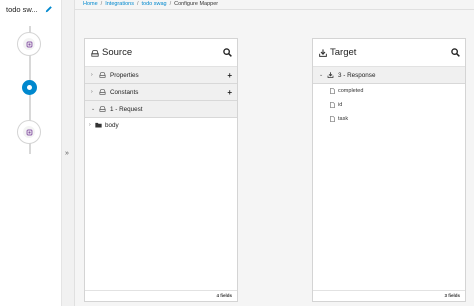  I want to click on source-row-label: 1 - Request, so click(126, 109).